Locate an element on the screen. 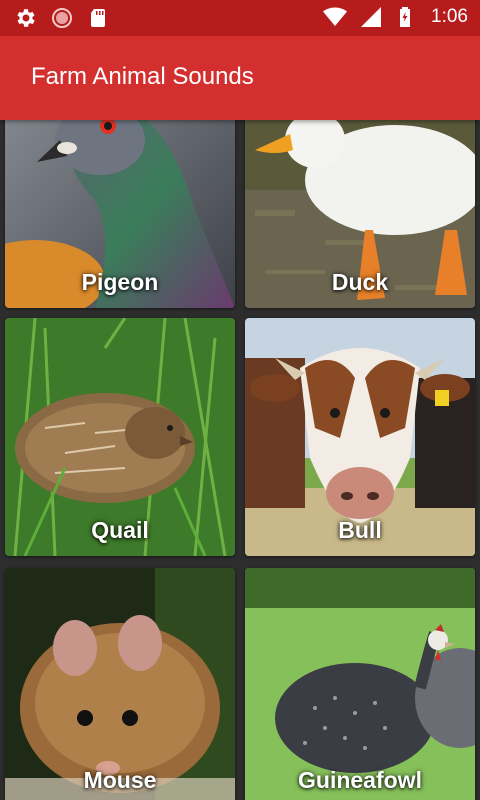  status-bar: 1:06 is located at coordinates (240, 18).